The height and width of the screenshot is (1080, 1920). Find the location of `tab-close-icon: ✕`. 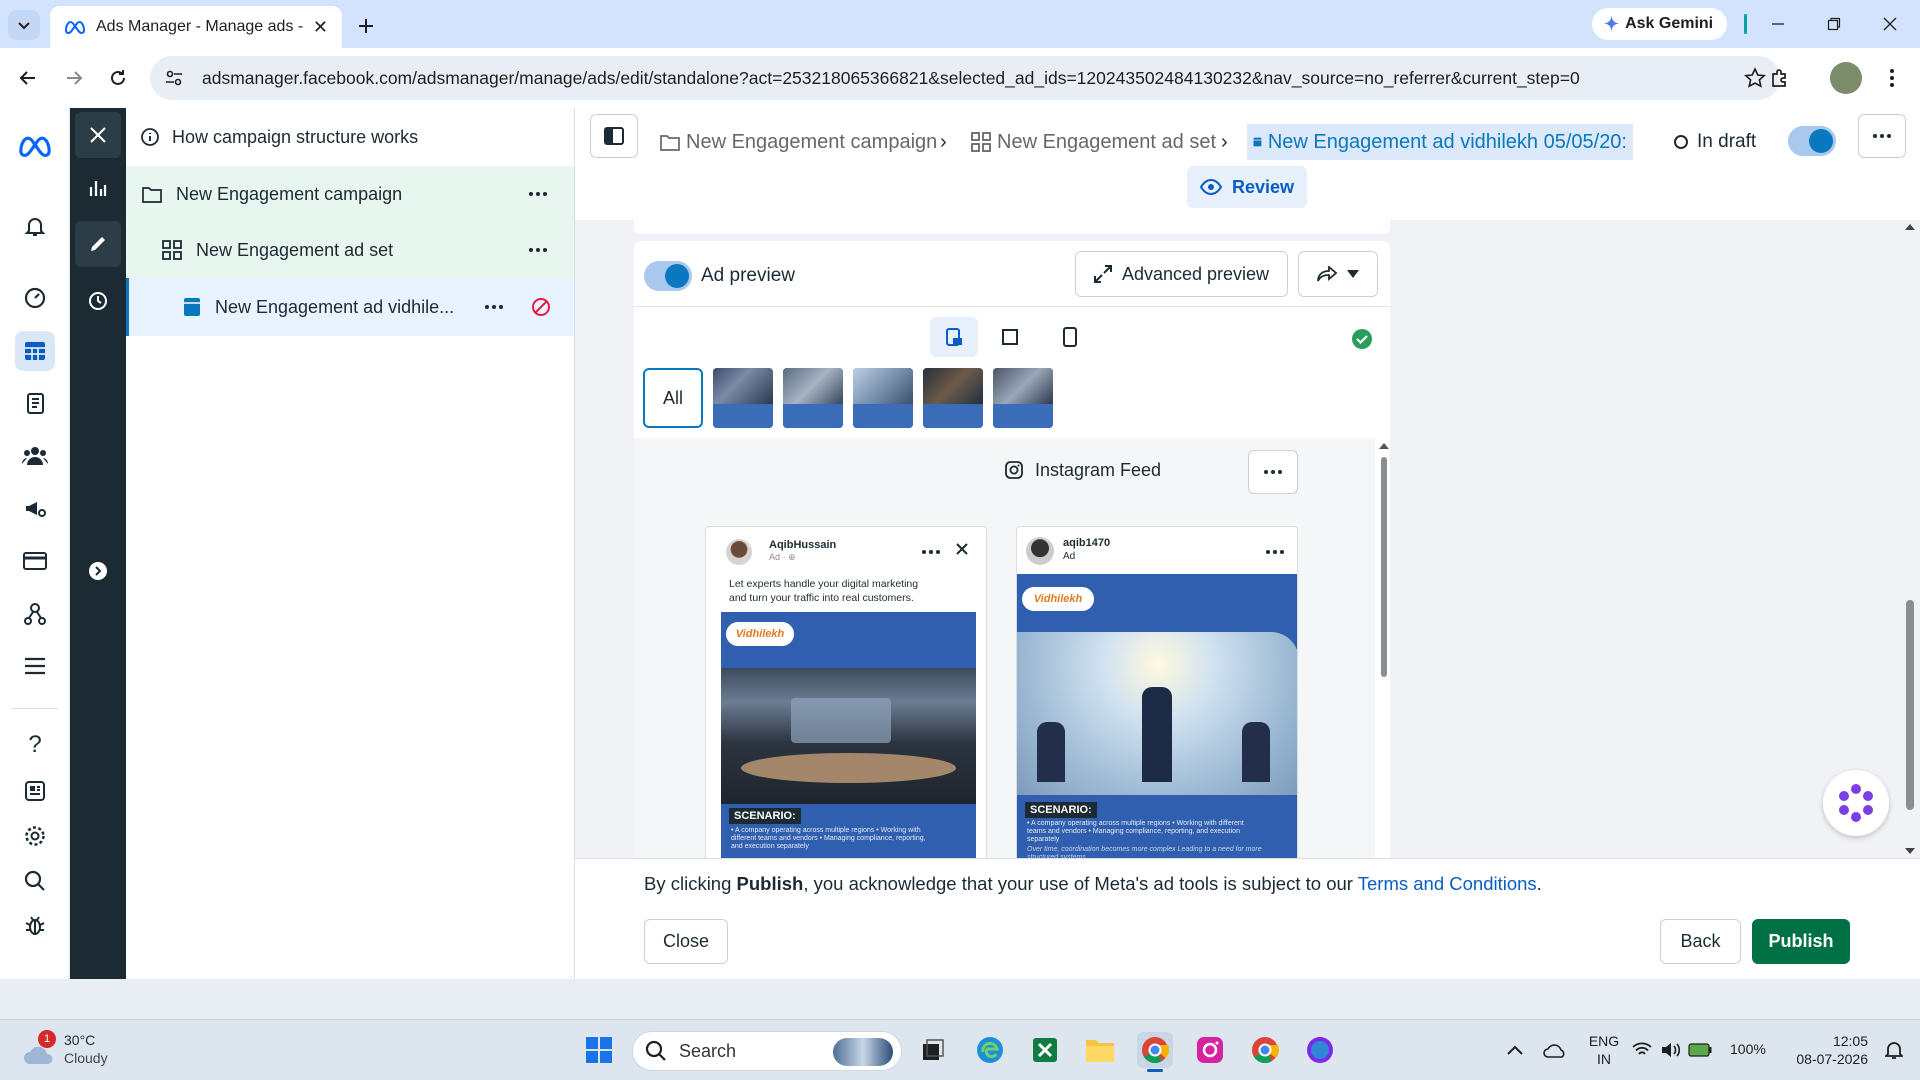

tab-close-icon: ✕ is located at coordinates (320, 27).